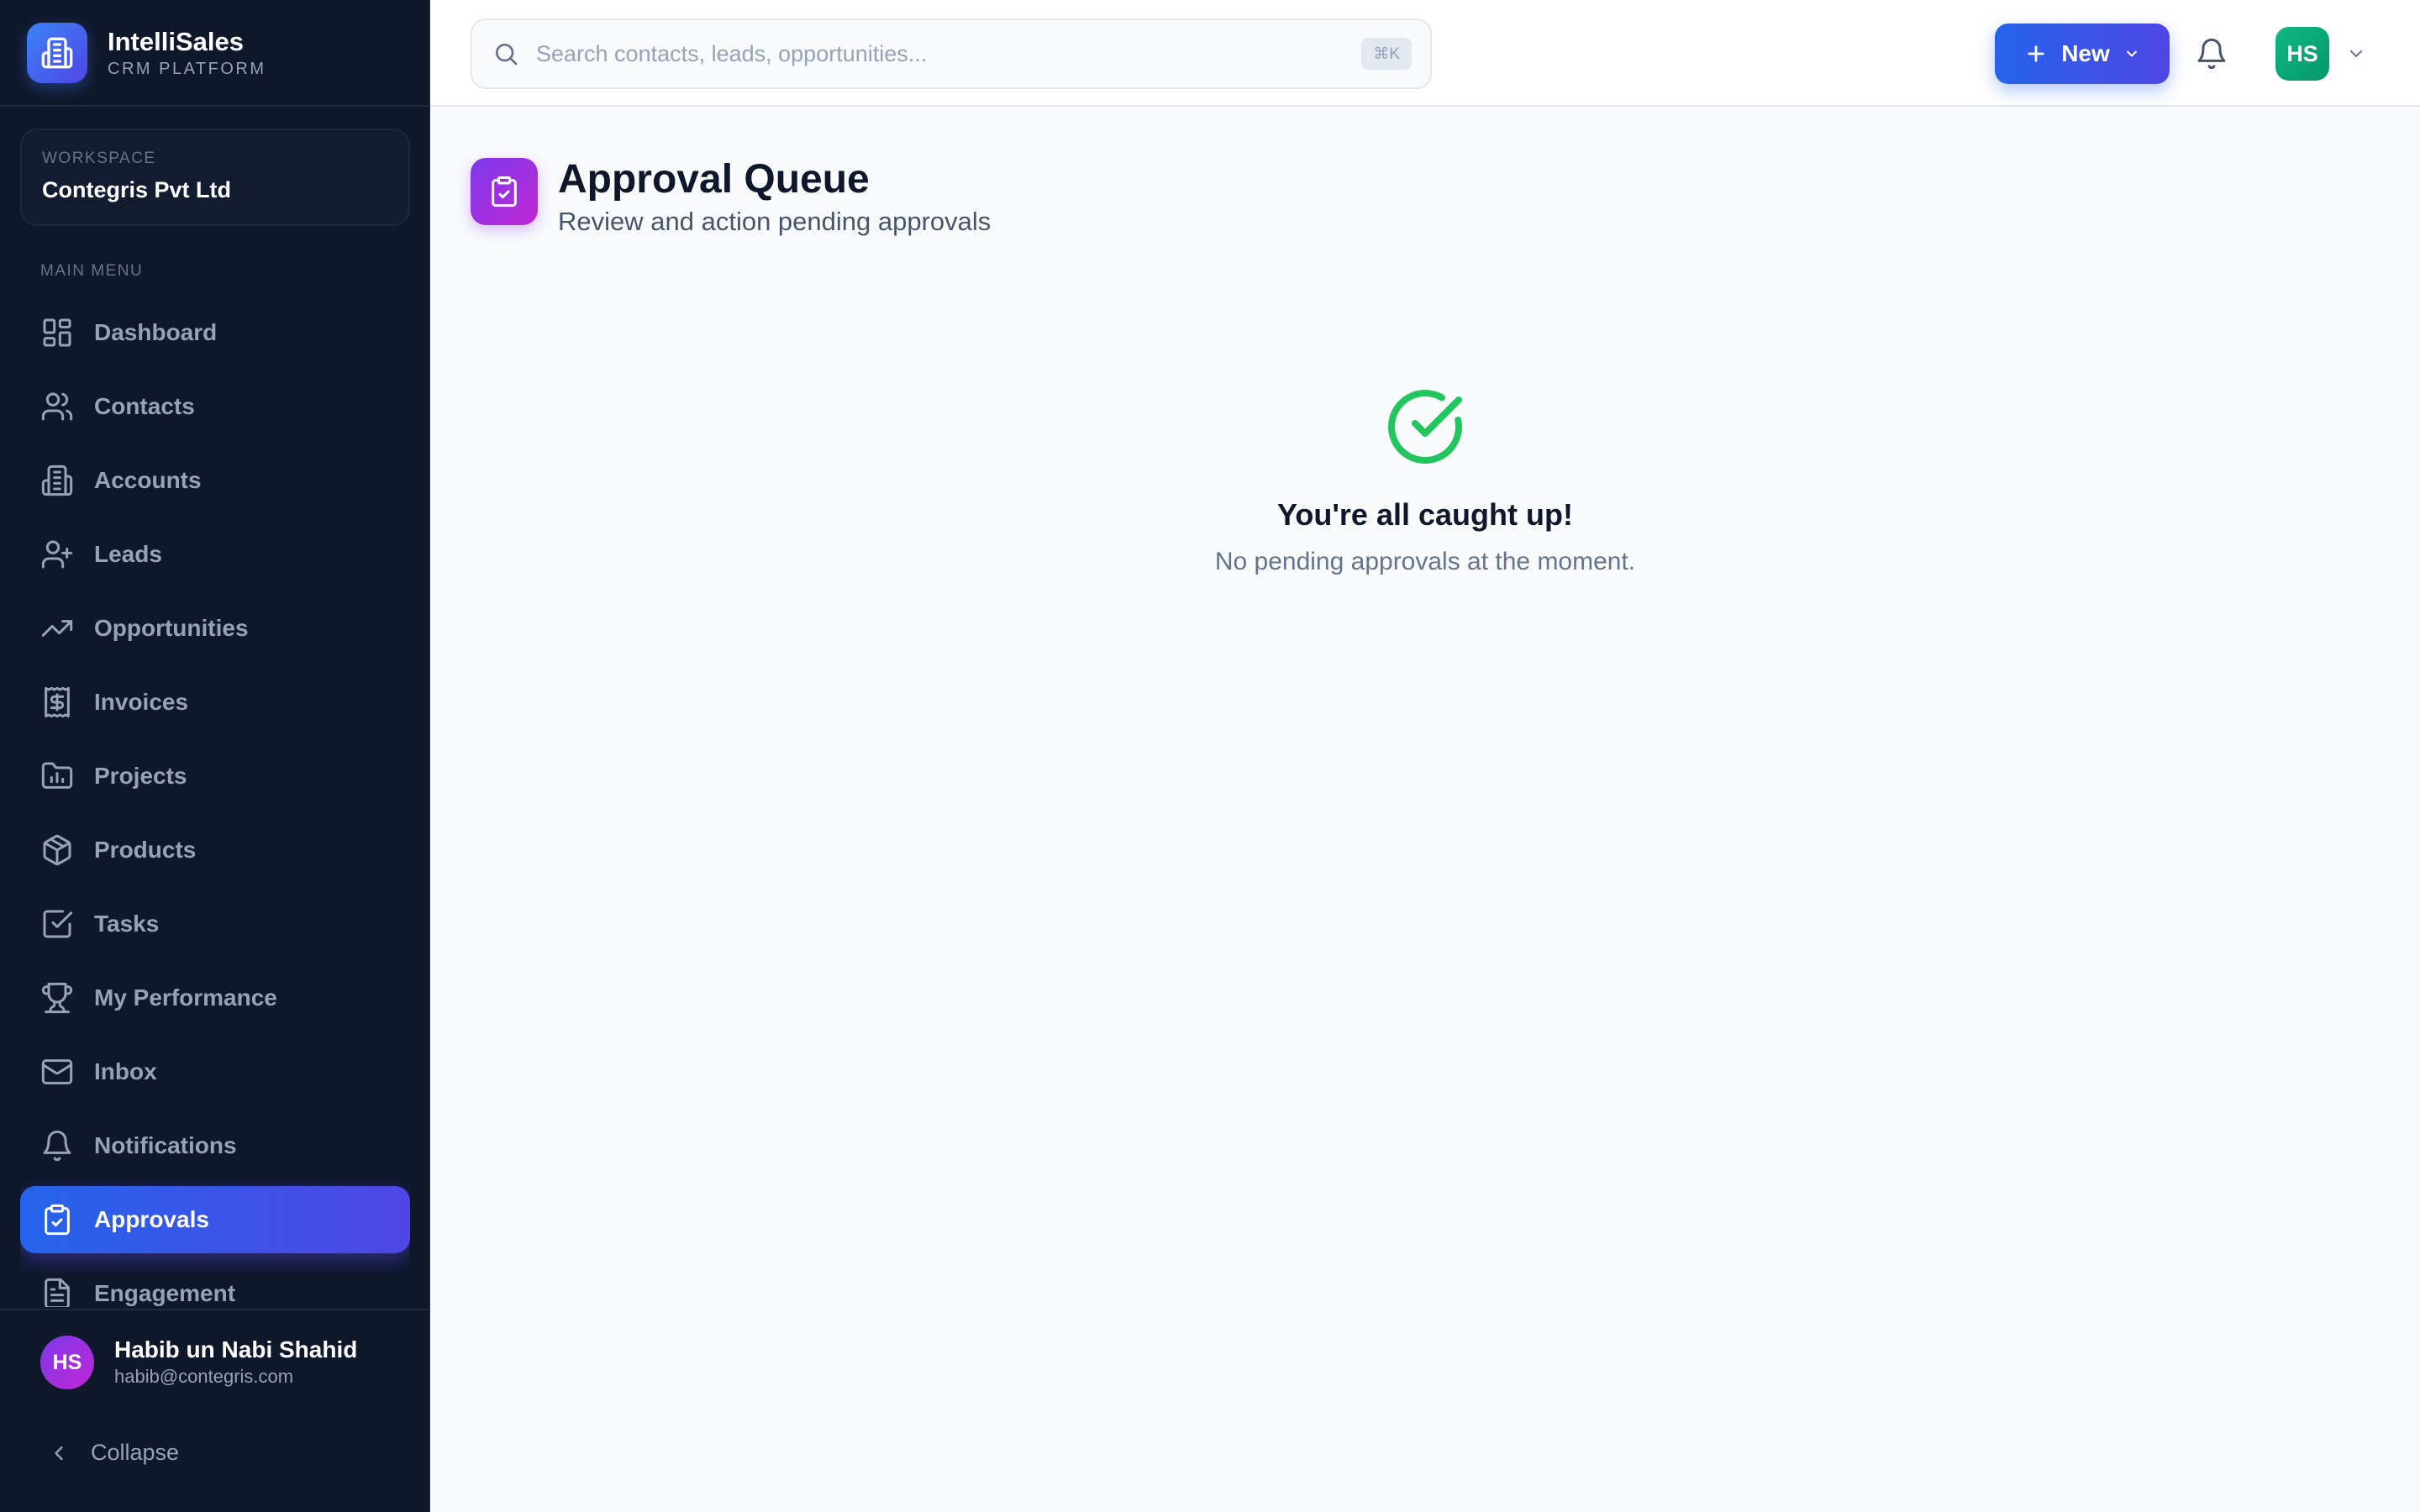 Image resolution: width=2420 pixels, height=1512 pixels. What do you see at coordinates (1425, 561) in the screenshot?
I see `empty-state-message: No pending approvals at the moment.` at bounding box center [1425, 561].